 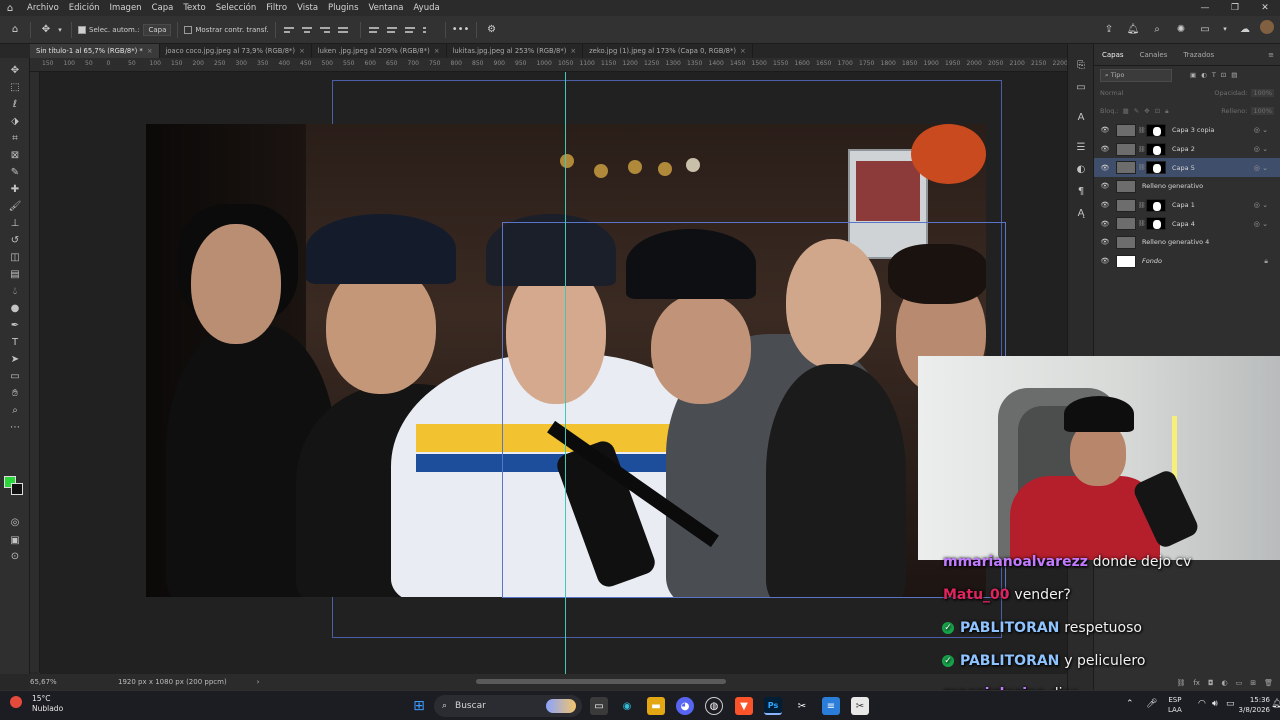 I want to click on frame-tool-icon: ⊠, so click(x=15, y=155).